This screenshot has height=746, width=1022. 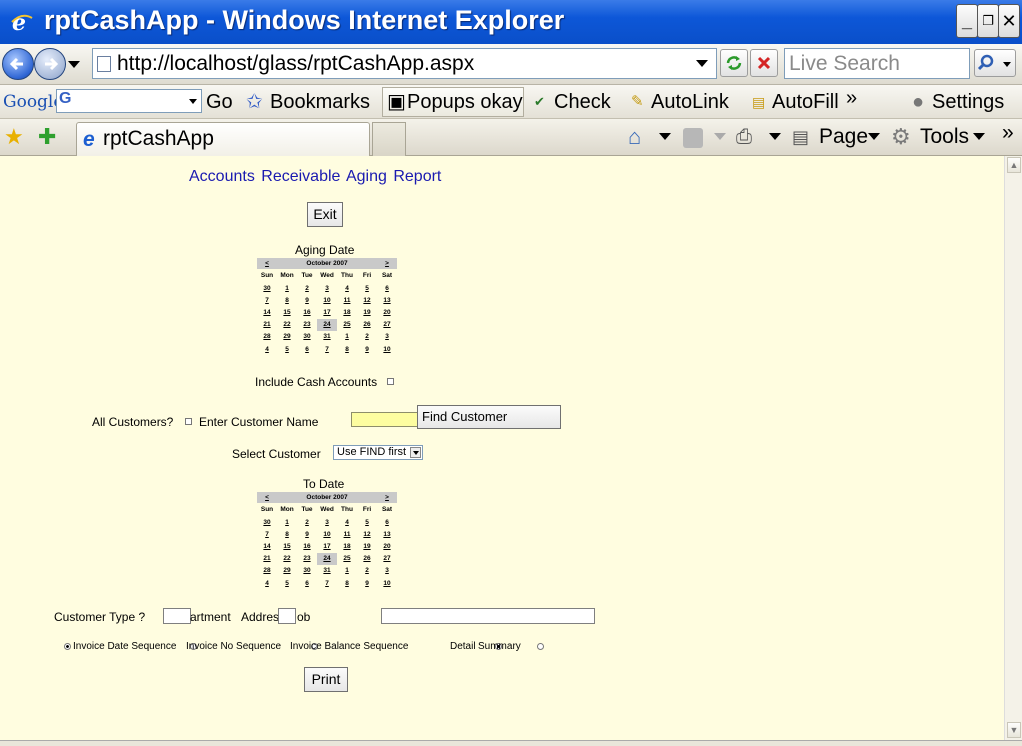 I want to click on stop-button, so click(x=764, y=63).